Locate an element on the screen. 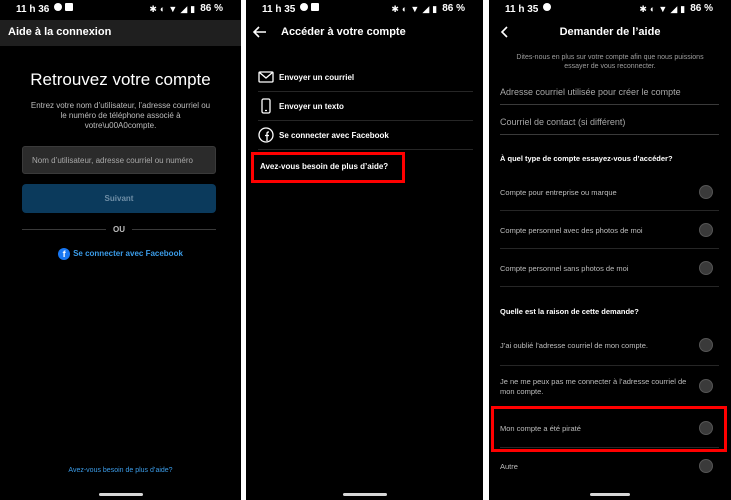  reason-question: Quelle est la raison de cette demande? is located at coordinates (569, 311).